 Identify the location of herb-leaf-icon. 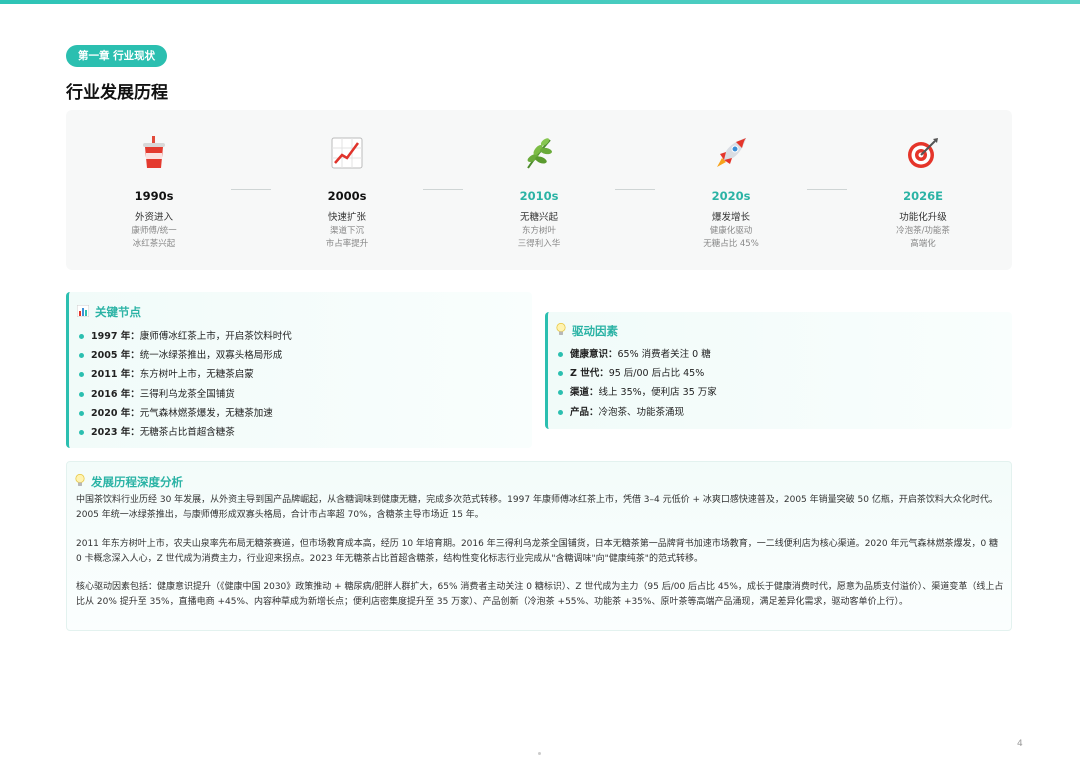
(539, 153).